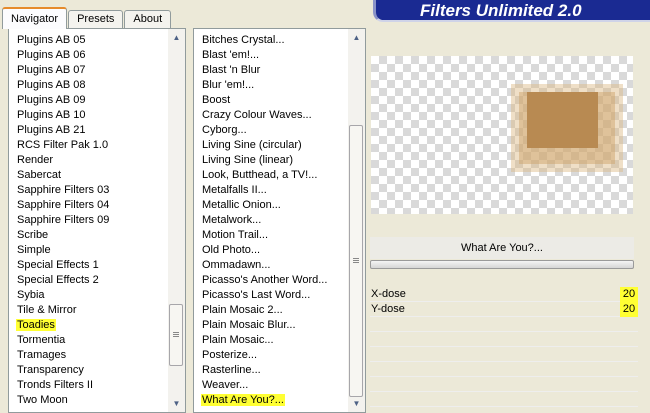 Image resolution: width=650 pixels, height=413 pixels. Describe the element at coordinates (58, 280) in the screenshot. I see `list-item-label: Special Effects 2` at that location.